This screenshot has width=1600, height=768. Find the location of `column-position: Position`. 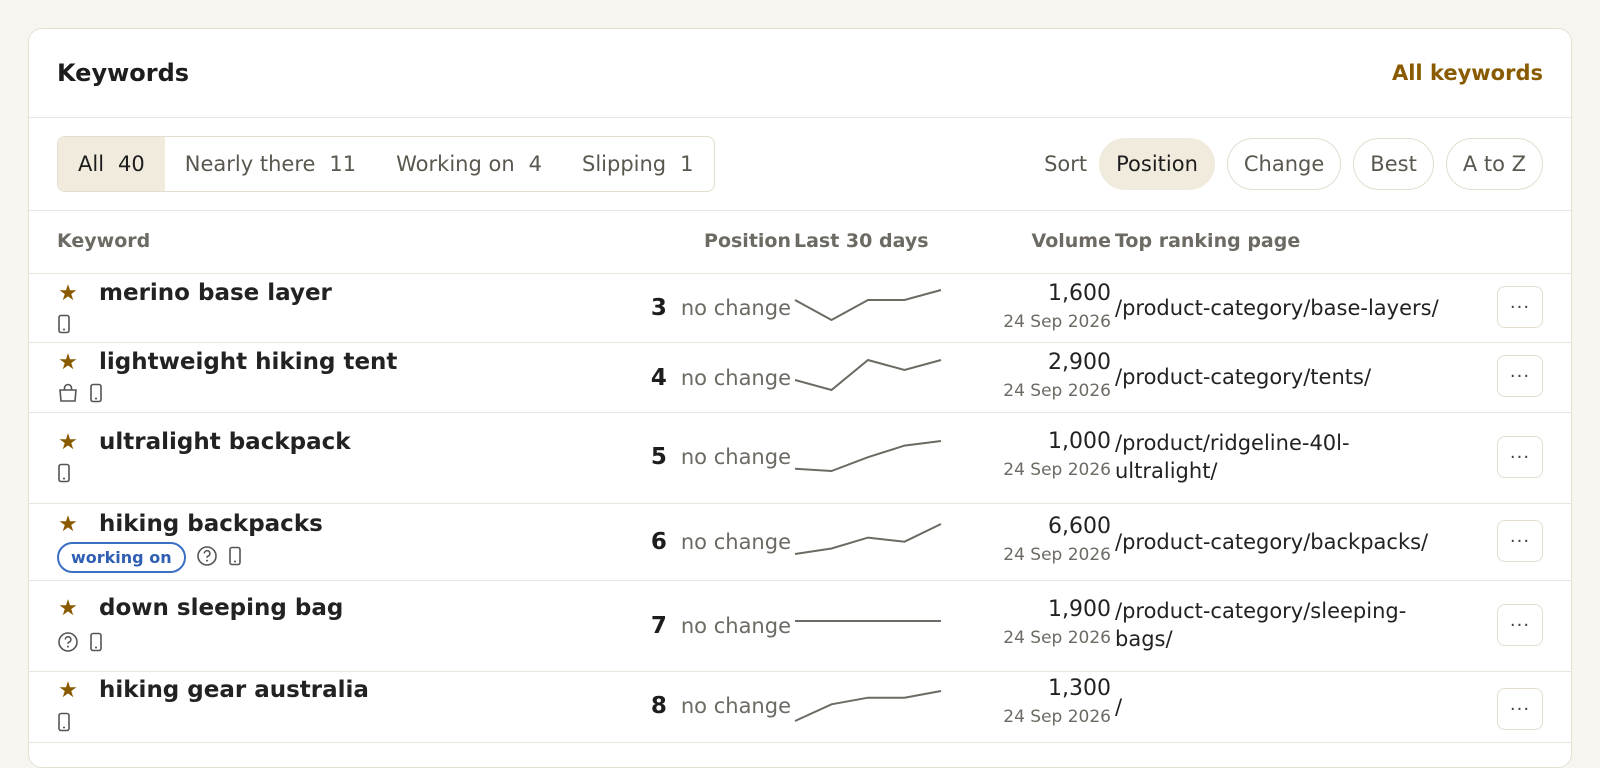

column-position: Position is located at coordinates (747, 241).